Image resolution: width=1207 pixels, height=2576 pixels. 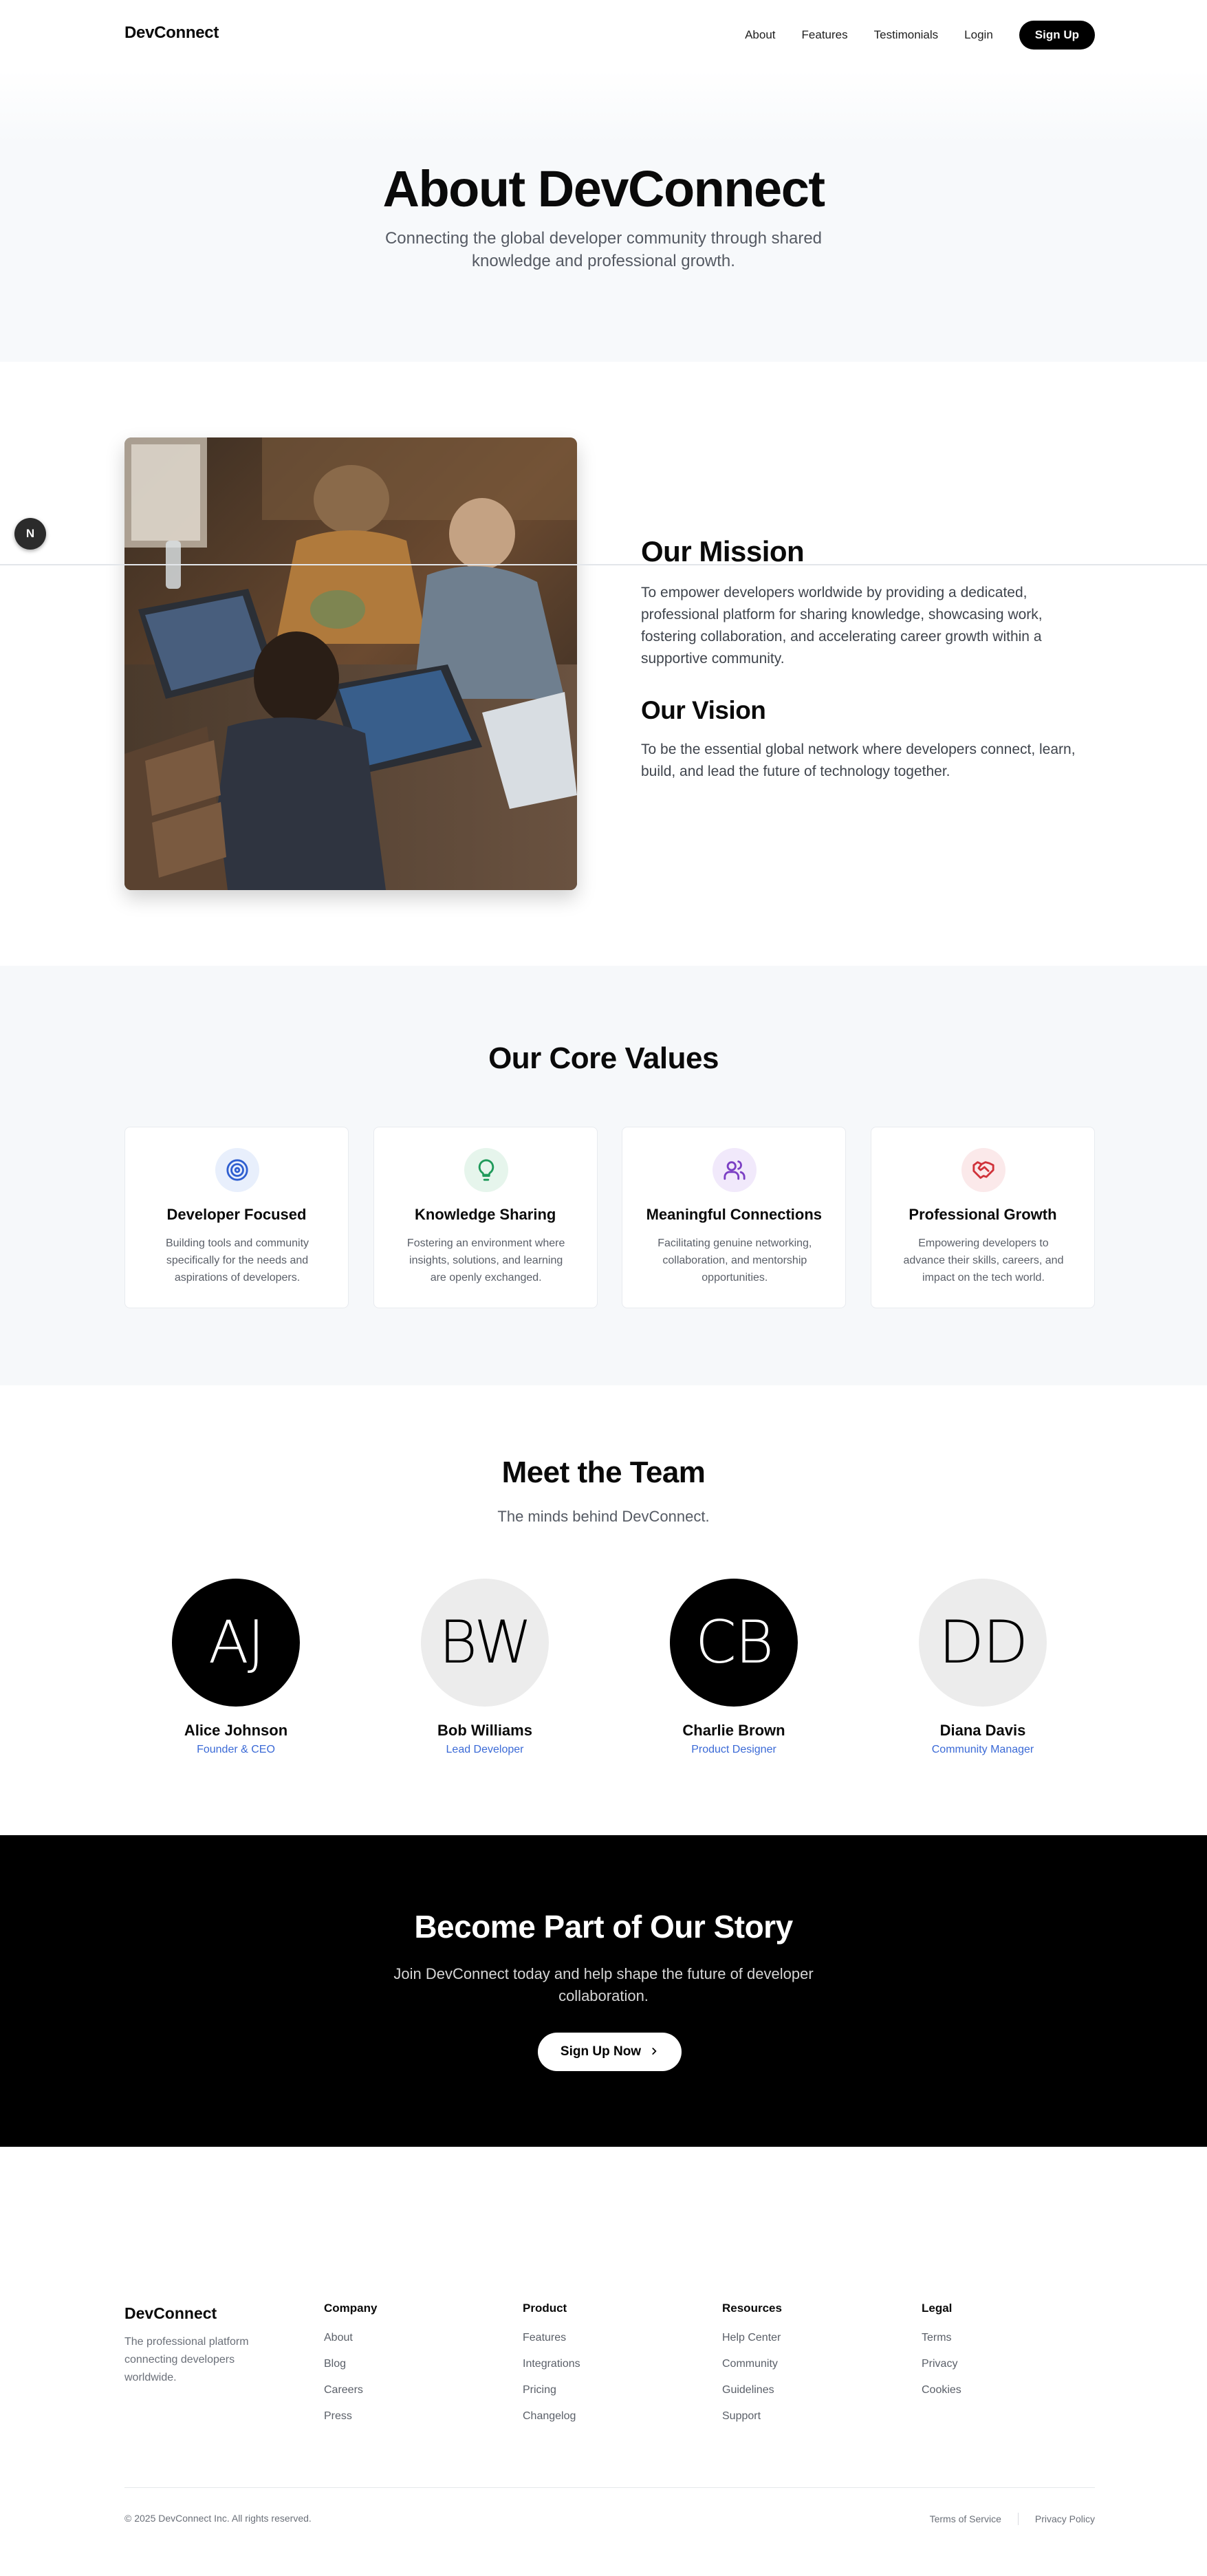 I want to click on member-role: Founder & CEO, so click(x=236, y=1749).